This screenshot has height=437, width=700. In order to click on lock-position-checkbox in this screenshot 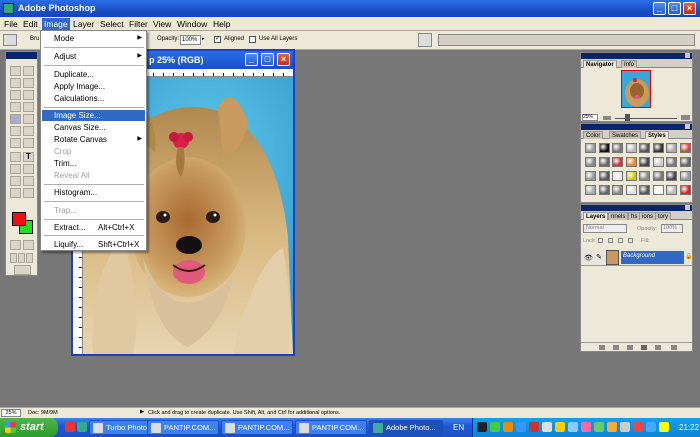, I will do `click(620, 240)`.